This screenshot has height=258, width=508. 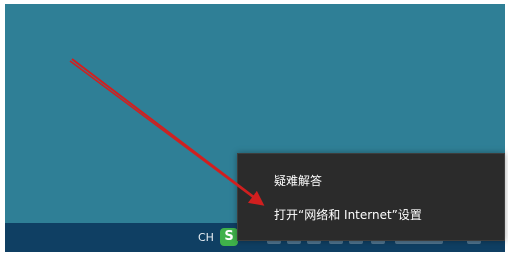 I want to click on menu-item-open-network-settings: 打开“网络和 Internet”设置, so click(x=348, y=215).